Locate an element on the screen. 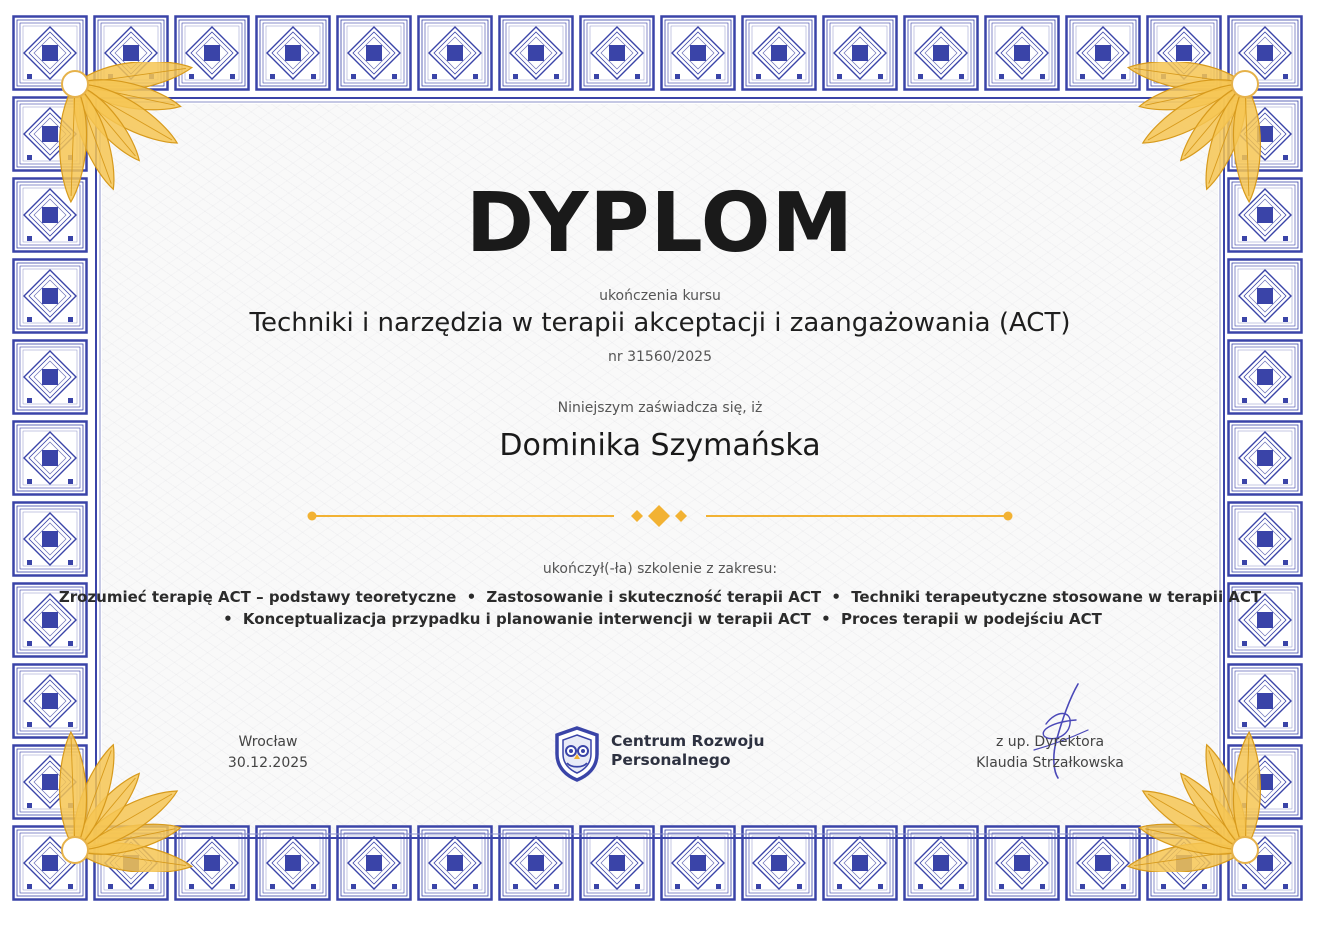 This screenshot has height=933, width=1320. certify-text: Niniejszym zaświadcza się, iż is located at coordinates (660, 408).